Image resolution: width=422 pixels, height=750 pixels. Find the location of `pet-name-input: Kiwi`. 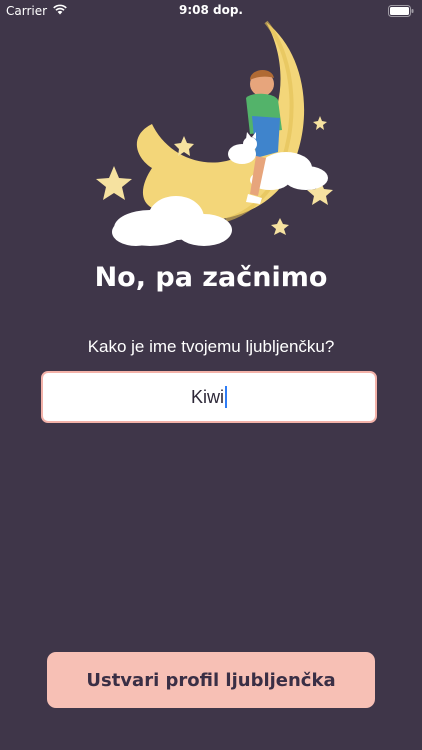

pet-name-input: Kiwi is located at coordinates (209, 397).